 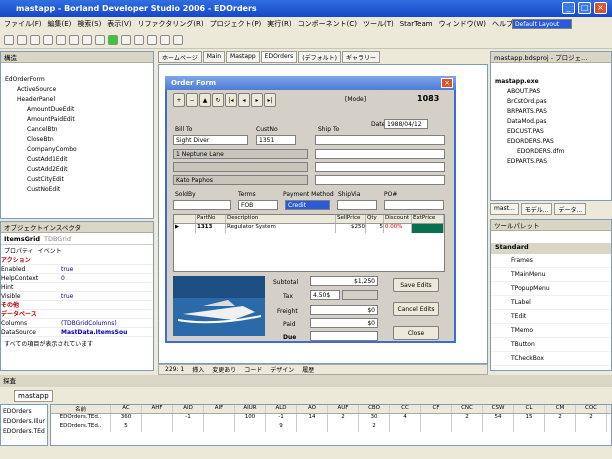 I want to click on ship-address-field, so click(x=380, y=154).